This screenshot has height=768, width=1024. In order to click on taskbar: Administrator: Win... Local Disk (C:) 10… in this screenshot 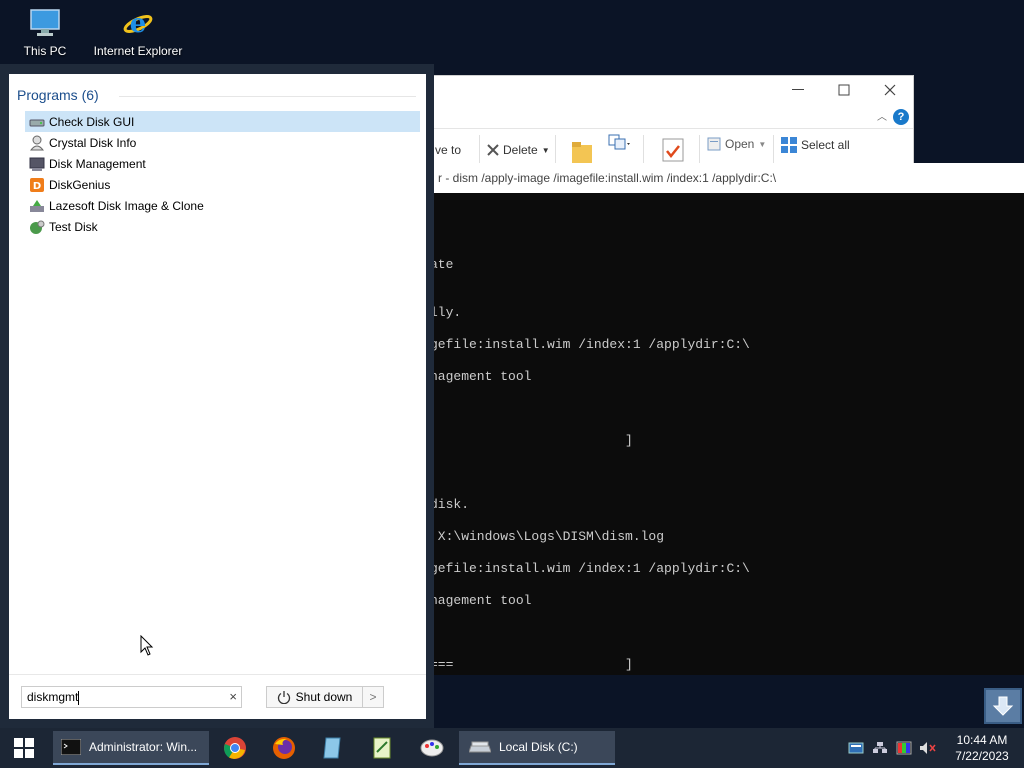, I will do `click(512, 748)`.